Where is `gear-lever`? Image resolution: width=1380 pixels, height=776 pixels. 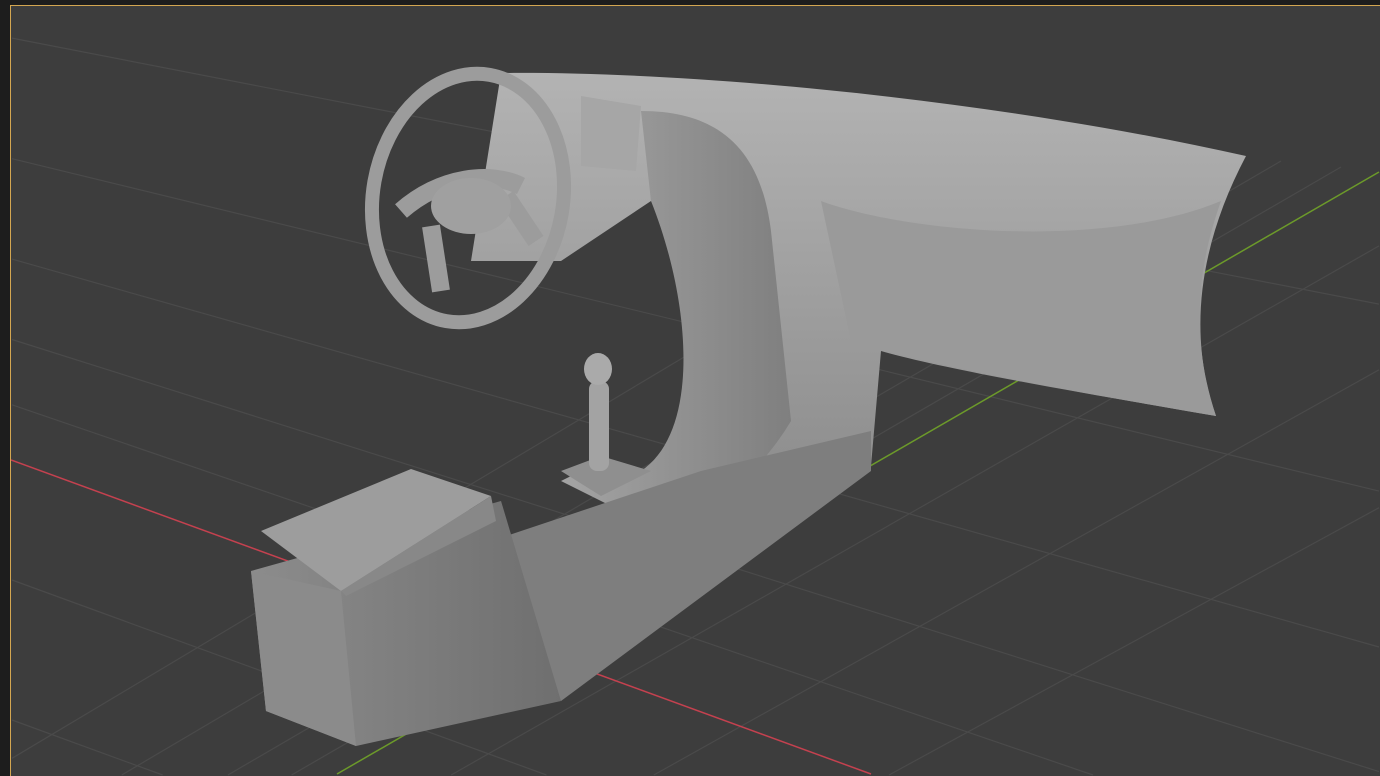
gear-lever is located at coordinates (606, 424).